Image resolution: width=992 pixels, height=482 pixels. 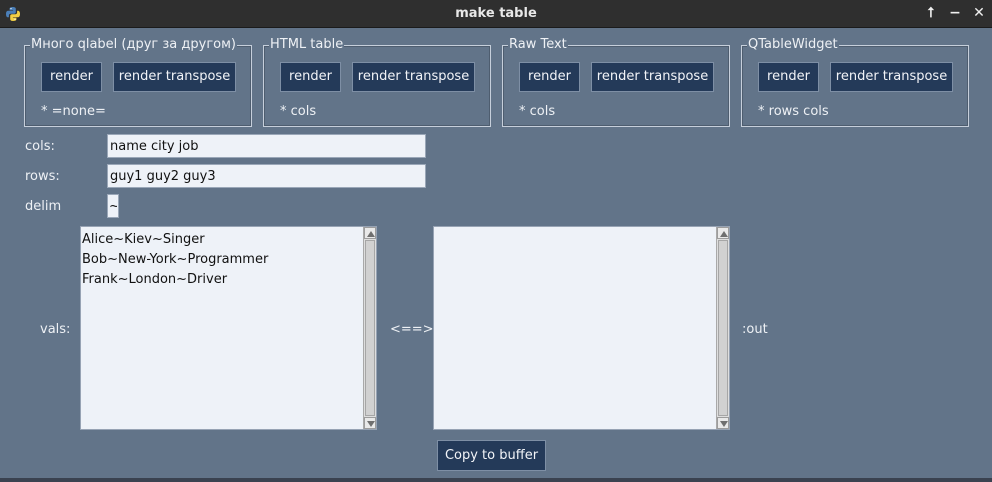 I want to click on cols-label: cols:, so click(x=40, y=146).